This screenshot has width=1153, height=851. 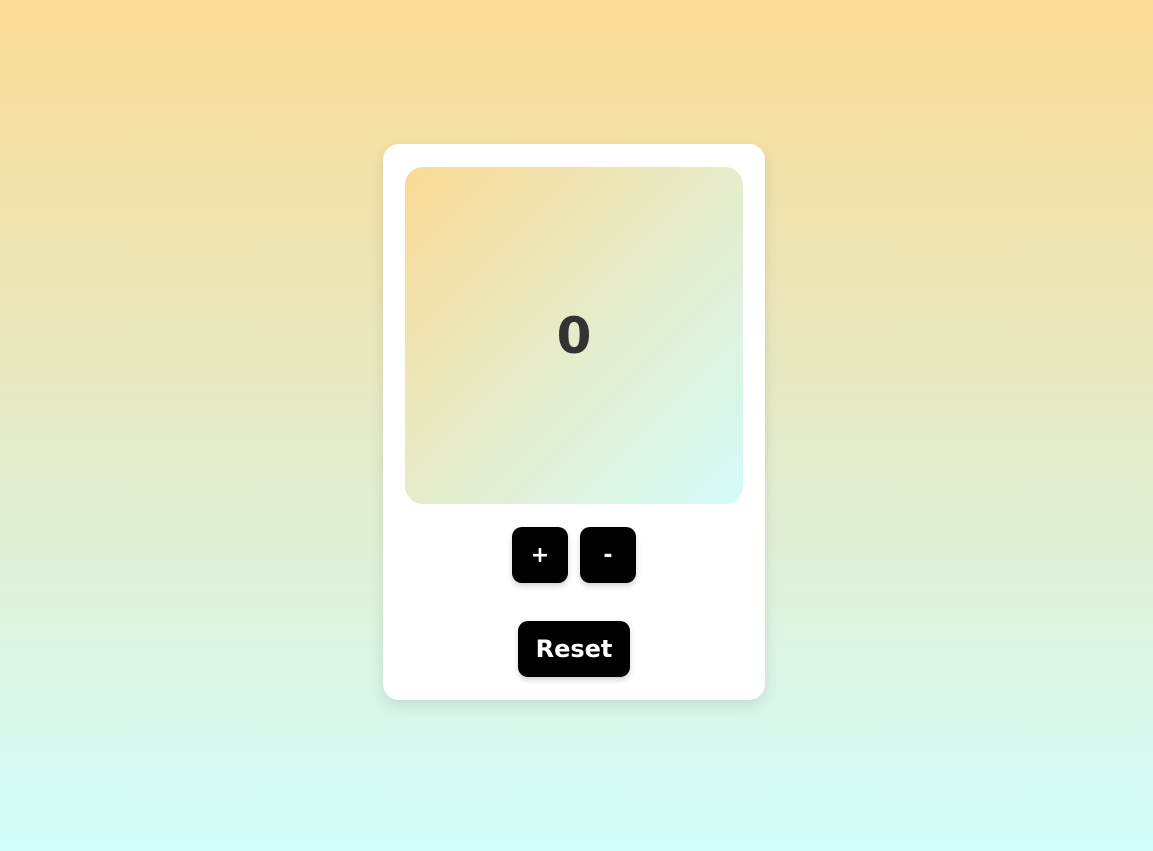 I want to click on counter-display: 0, so click(x=574, y=335).